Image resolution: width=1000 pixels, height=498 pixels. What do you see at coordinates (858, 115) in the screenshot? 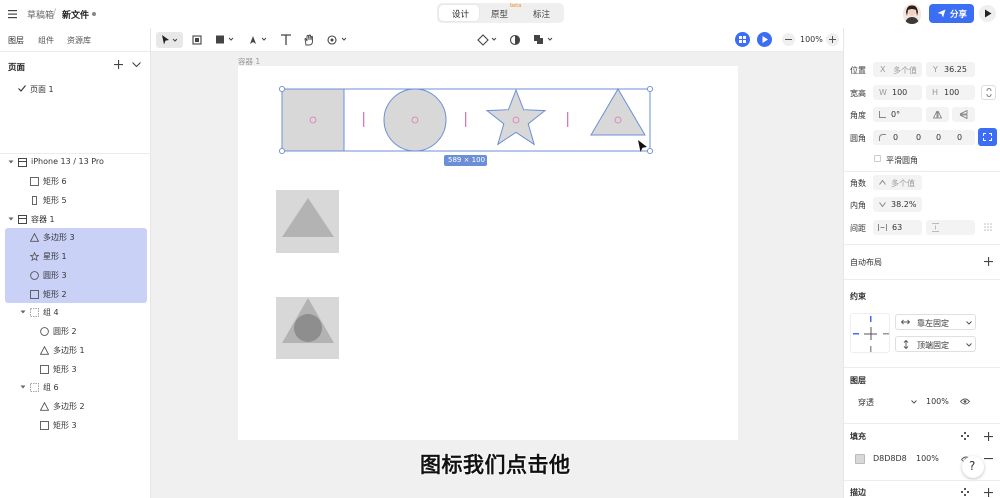
I see `angle-label: 角度` at bounding box center [858, 115].